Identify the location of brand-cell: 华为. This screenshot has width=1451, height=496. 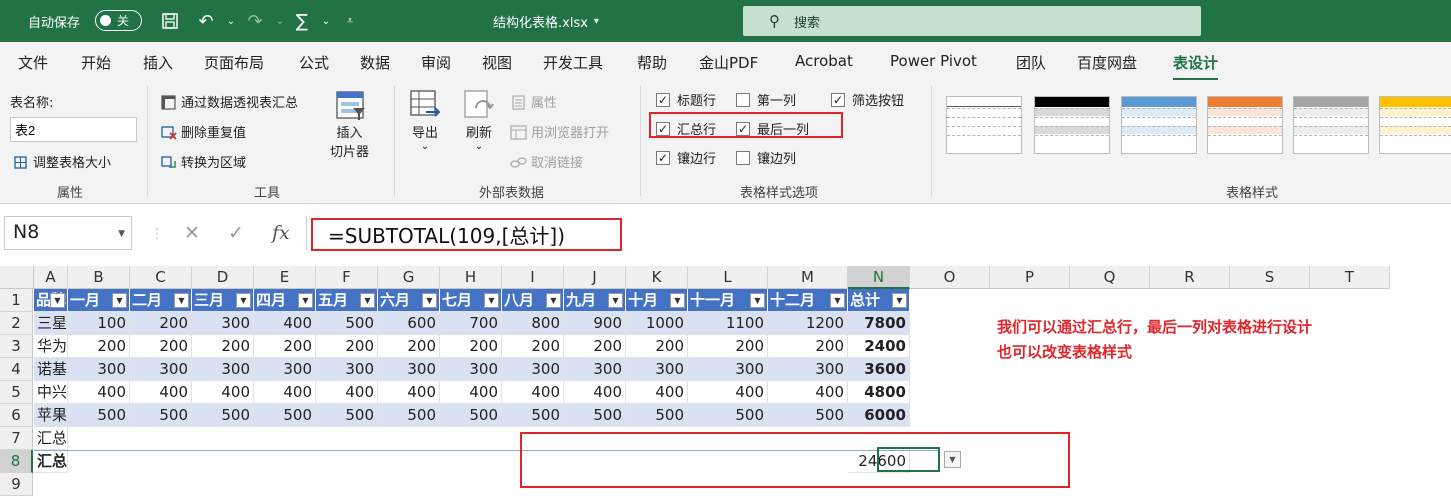
(51, 346).